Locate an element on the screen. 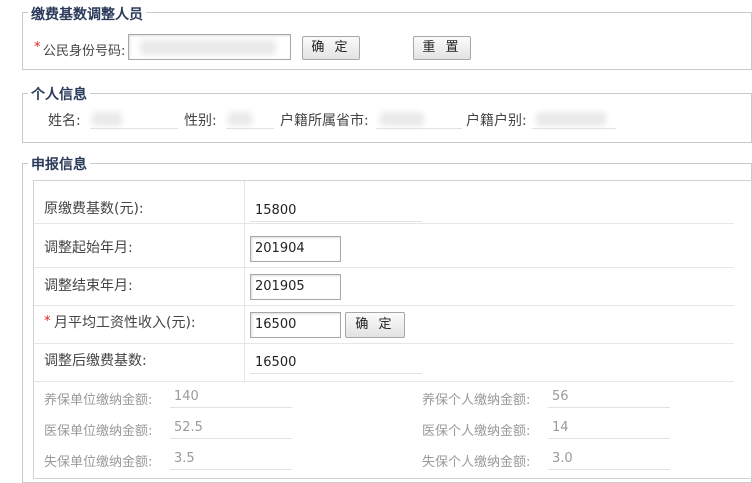 This screenshot has height=483, width=752. declaration-legend: 申报信息 is located at coordinates (59, 164).